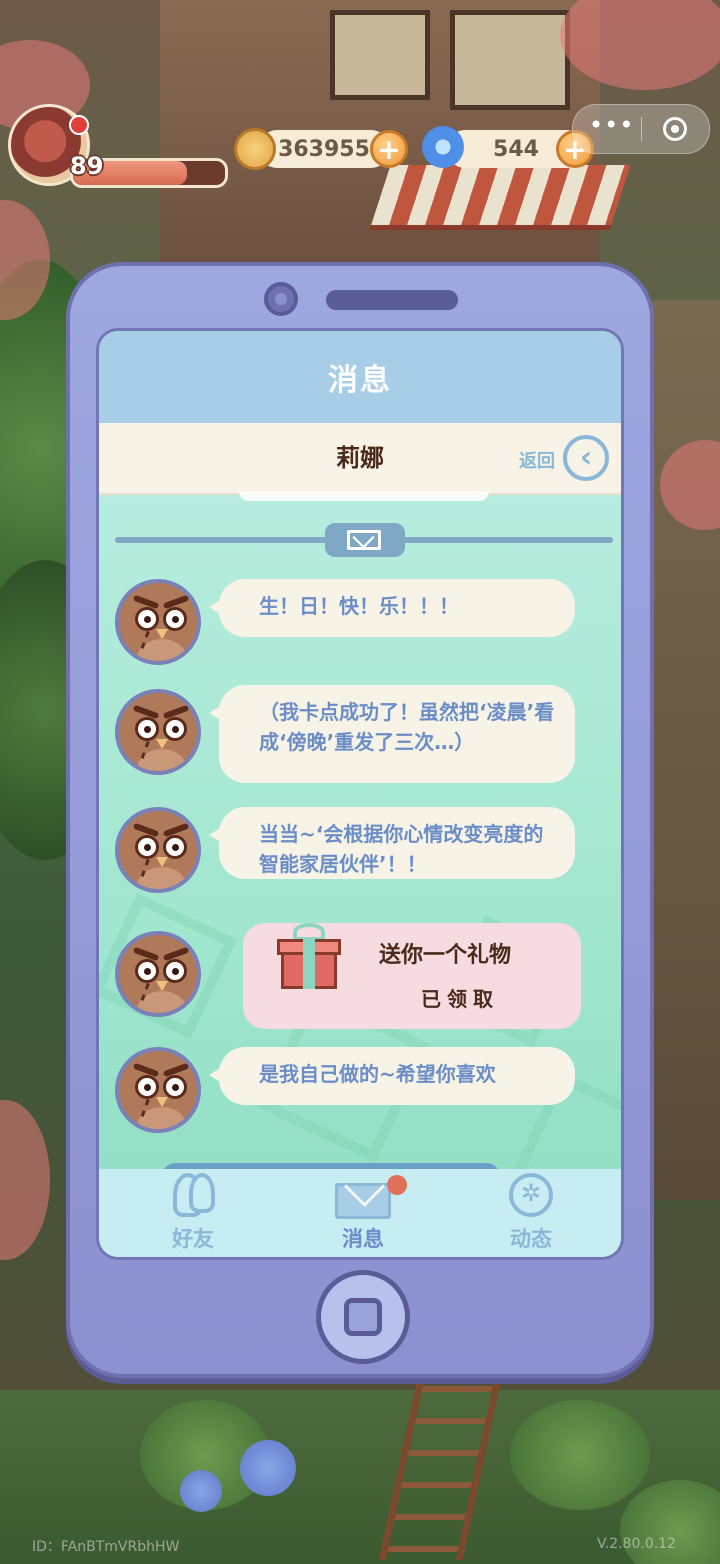 The width and height of the screenshot is (720, 1564). I want to click on list-item: 生！日！快！乐！！！, so click(365, 624).